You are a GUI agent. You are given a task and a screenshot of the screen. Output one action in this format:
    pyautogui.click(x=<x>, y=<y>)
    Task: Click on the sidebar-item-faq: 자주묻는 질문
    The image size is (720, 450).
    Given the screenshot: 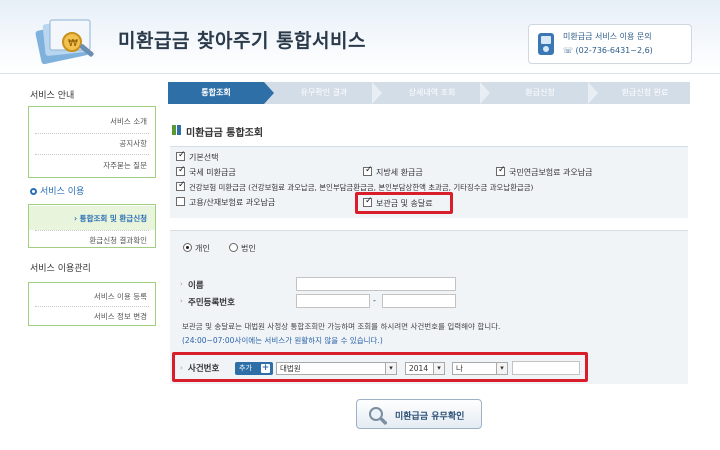 What is the action you would take?
    pyautogui.click(x=125, y=165)
    